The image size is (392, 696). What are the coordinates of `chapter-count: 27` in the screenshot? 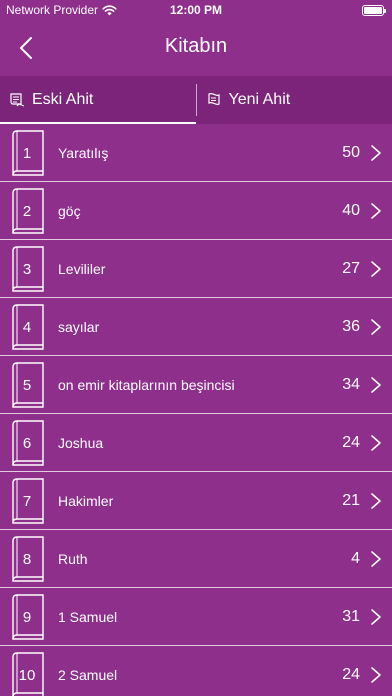 It's located at (351, 268).